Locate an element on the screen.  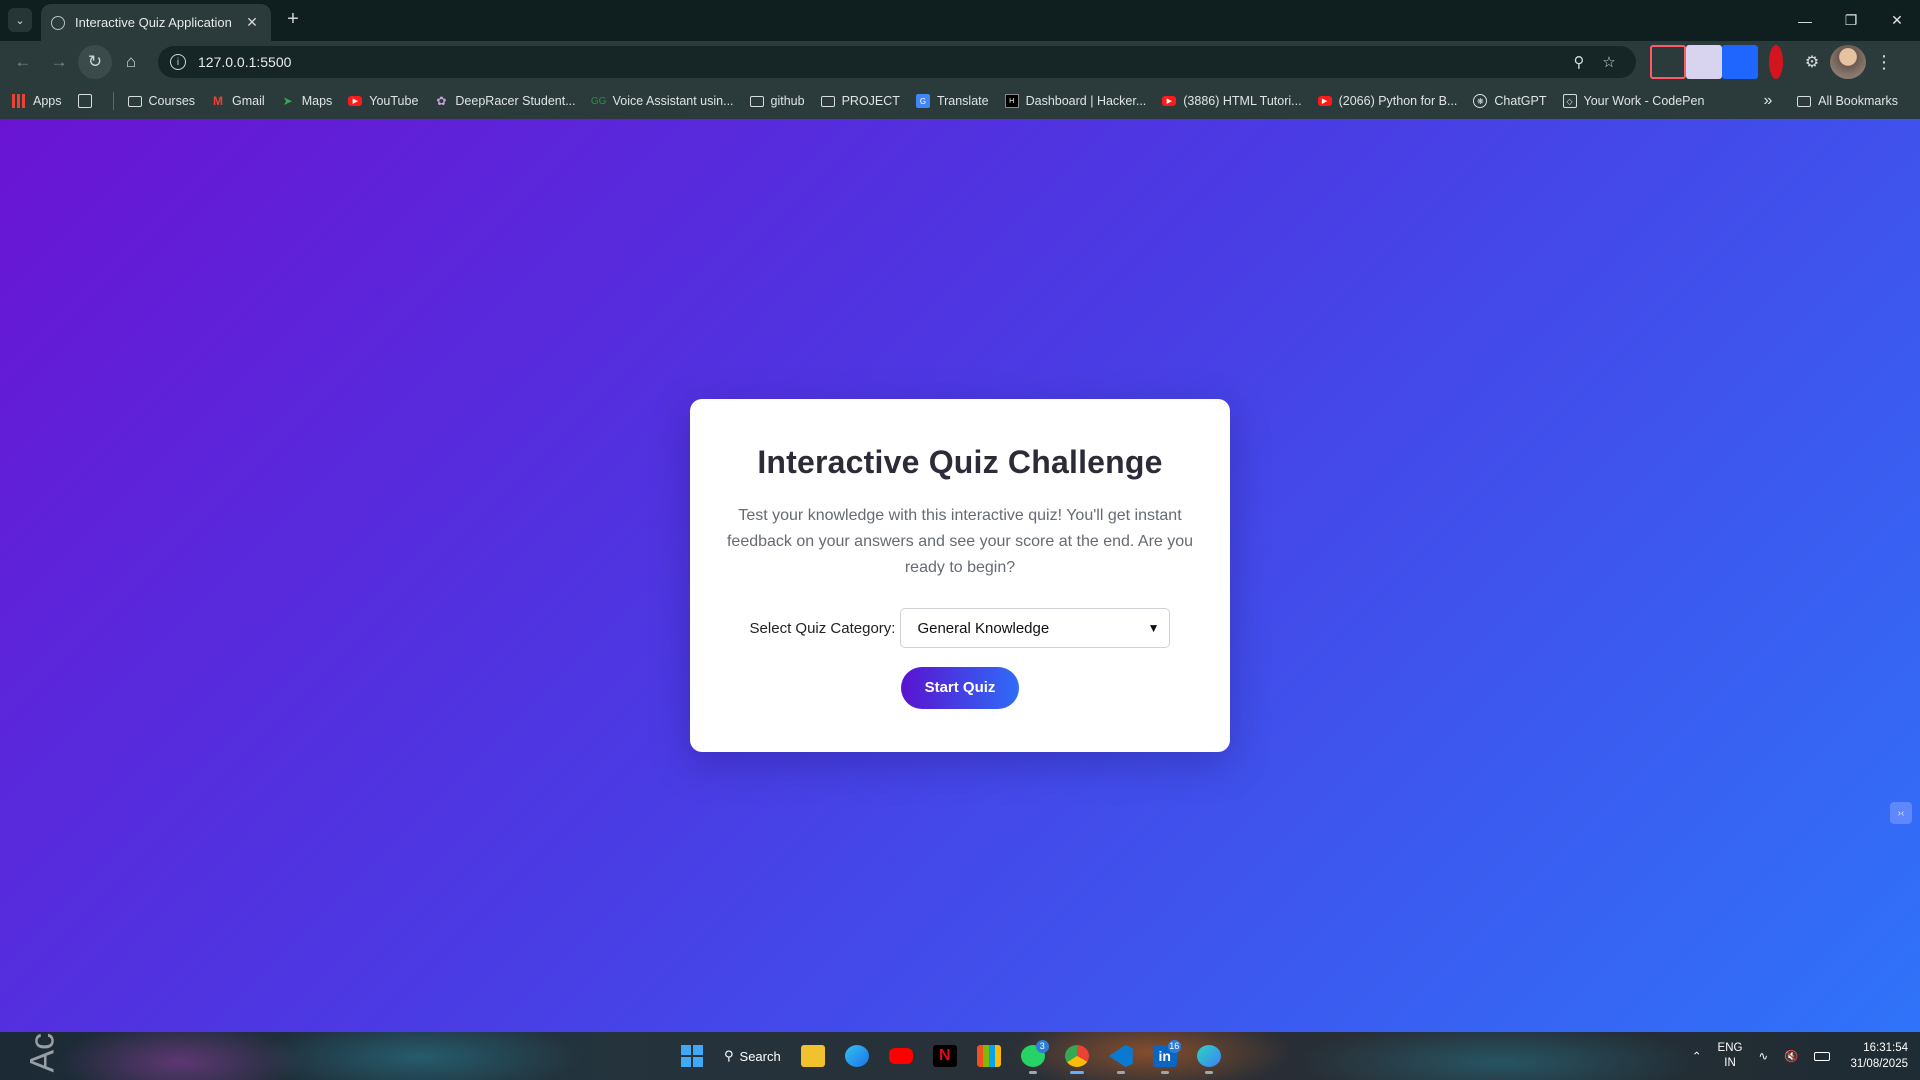
video-extension-icon is located at coordinates (1740, 62).